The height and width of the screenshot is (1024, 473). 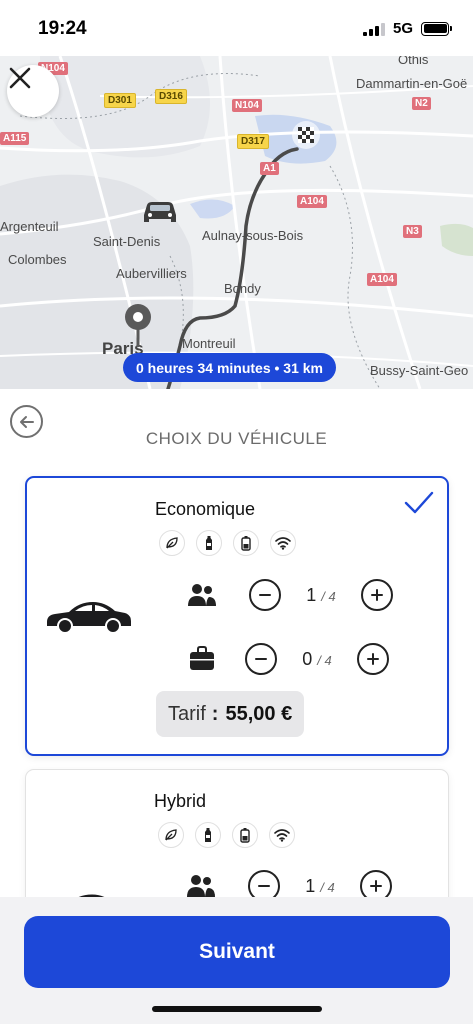 What do you see at coordinates (421, 103) in the screenshot?
I see `road-tag-n2: N2` at bounding box center [421, 103].